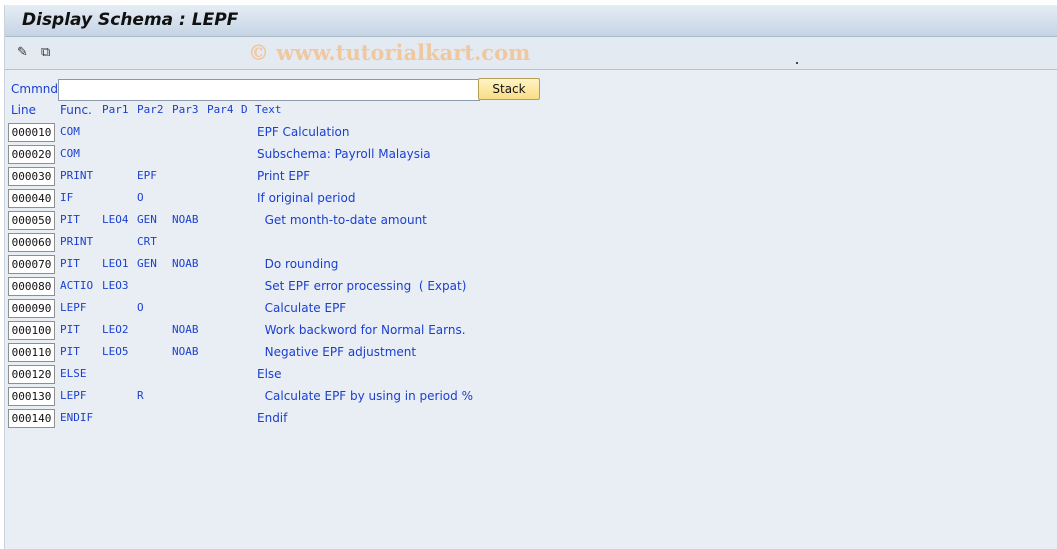  What do you see at coordinates (24, 110) in the screenshot?
I see `header-line: Line` at bounding box center [24, 110].